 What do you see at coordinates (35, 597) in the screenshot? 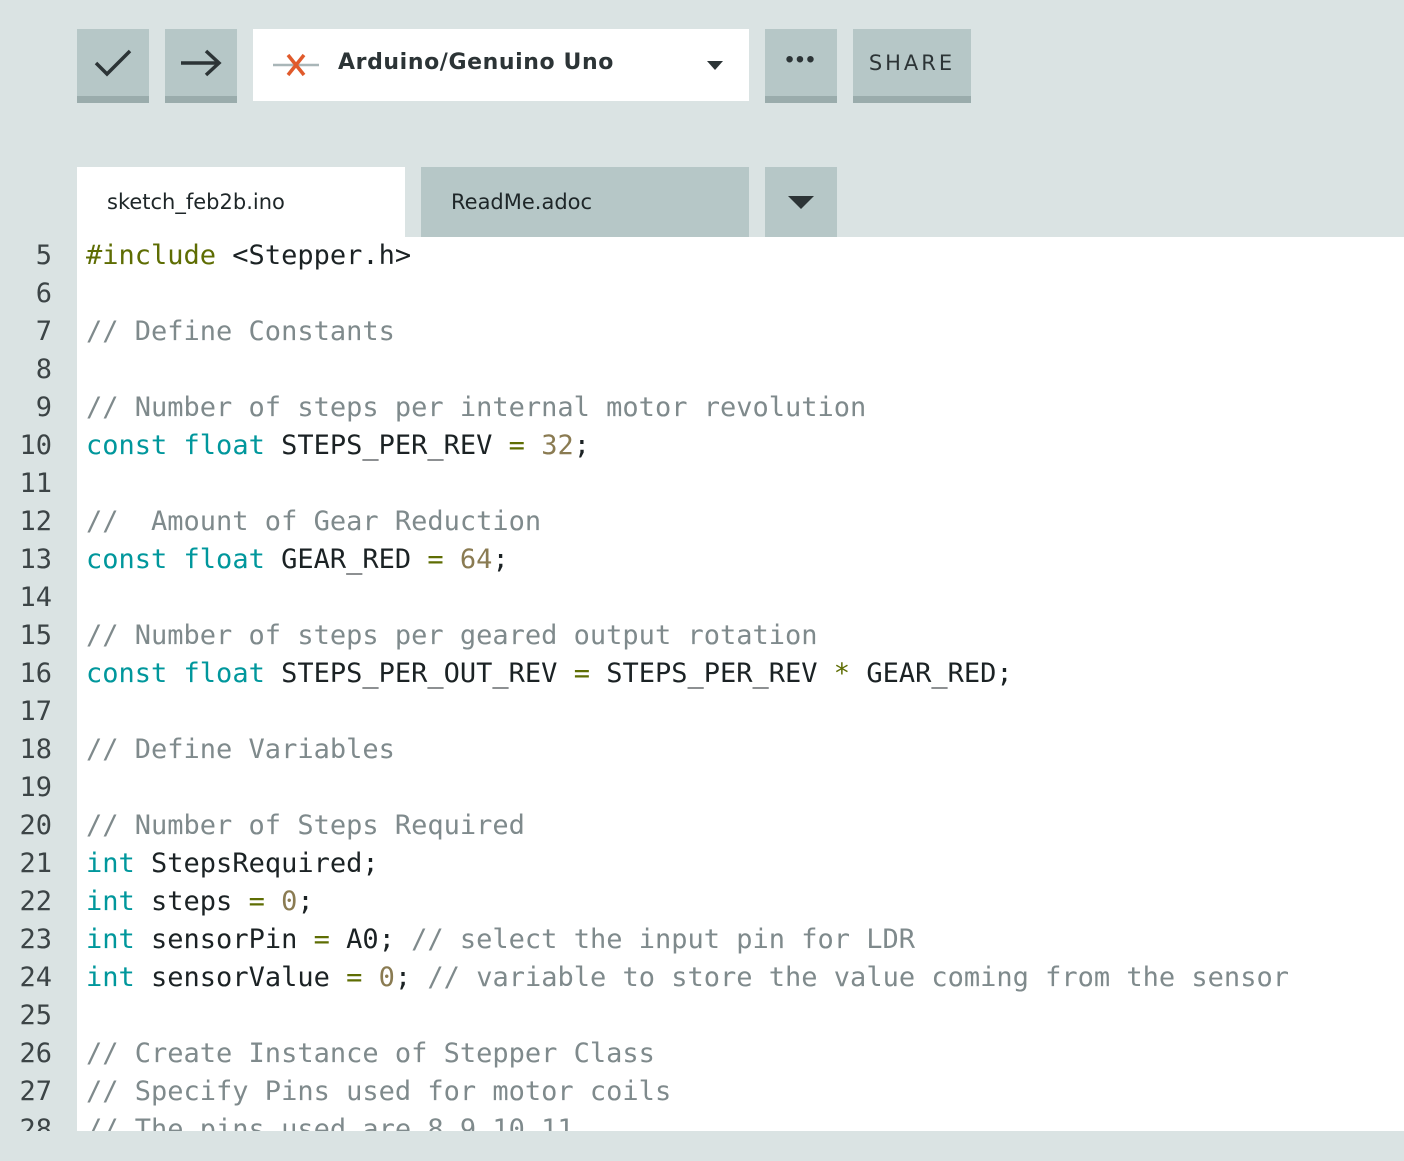
I see `line-number: 14` at bounding box center [35, 597].